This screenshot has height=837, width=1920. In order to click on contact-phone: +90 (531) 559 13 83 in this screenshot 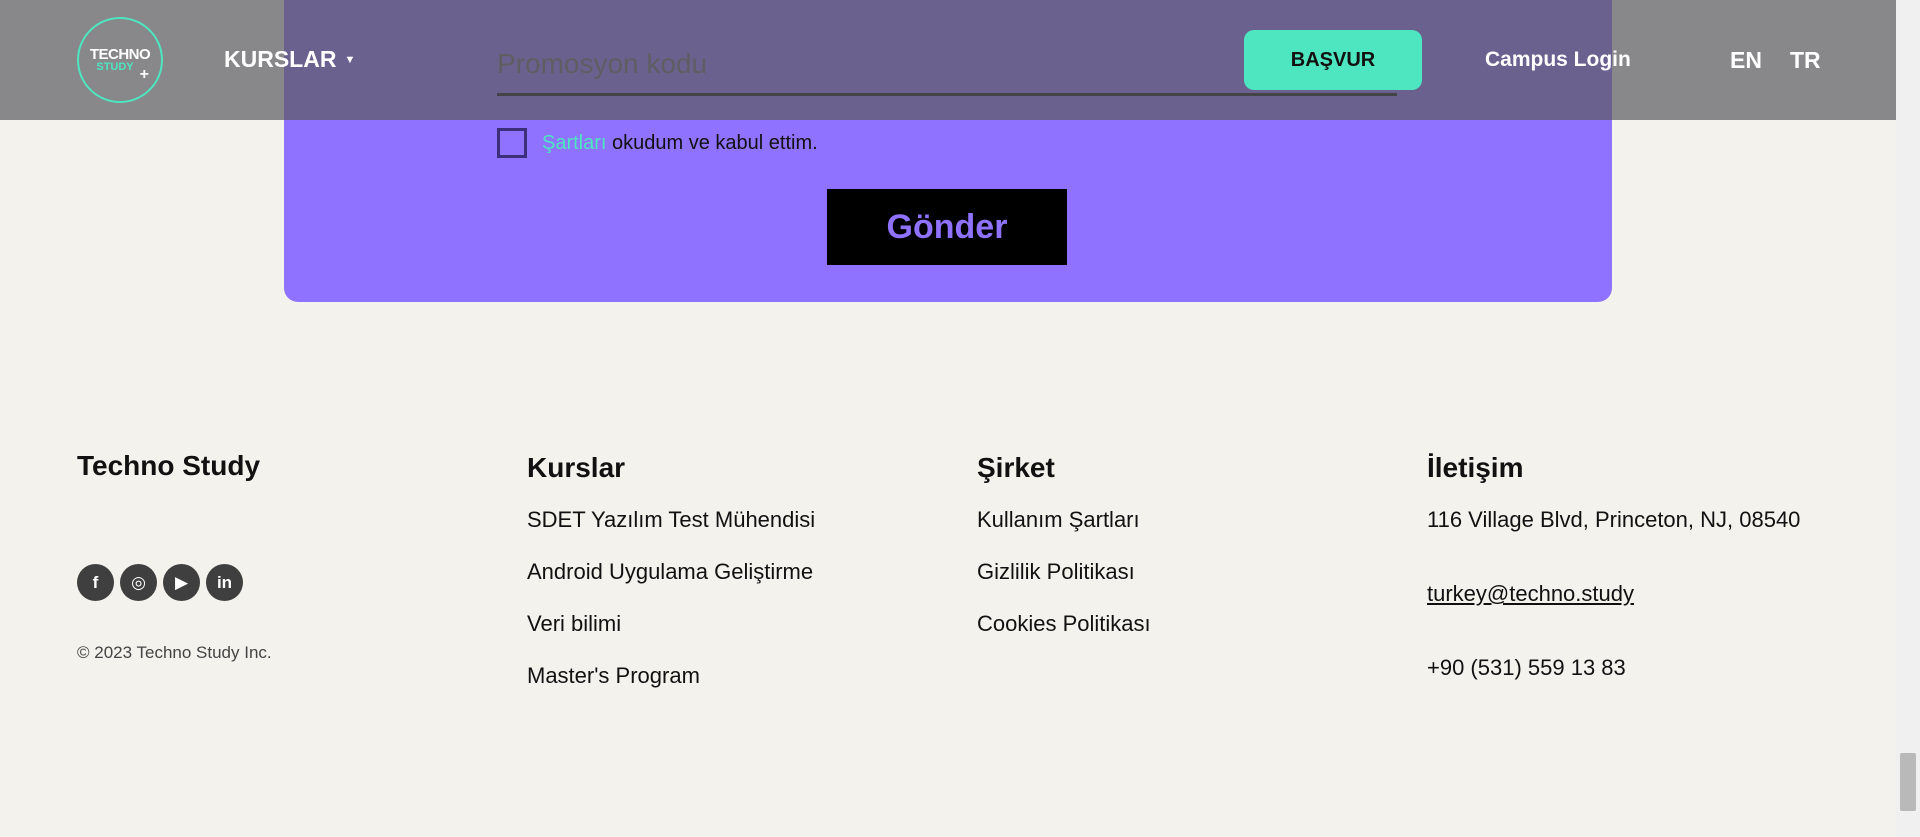, I will do `click(1526, 667)`.